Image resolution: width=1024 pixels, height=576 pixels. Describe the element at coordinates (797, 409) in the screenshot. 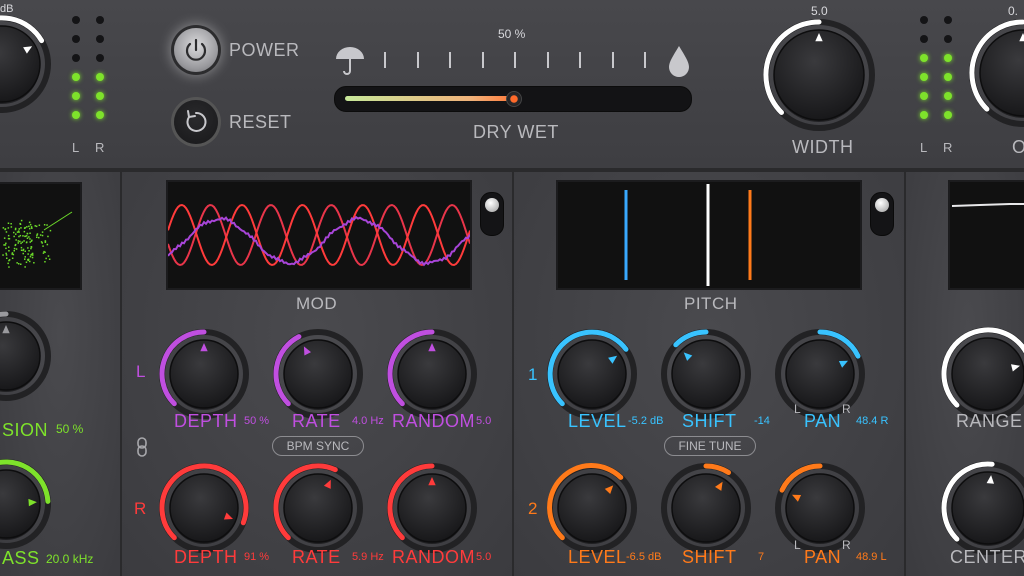

I see `voice-1-pan-l: L` at that location.